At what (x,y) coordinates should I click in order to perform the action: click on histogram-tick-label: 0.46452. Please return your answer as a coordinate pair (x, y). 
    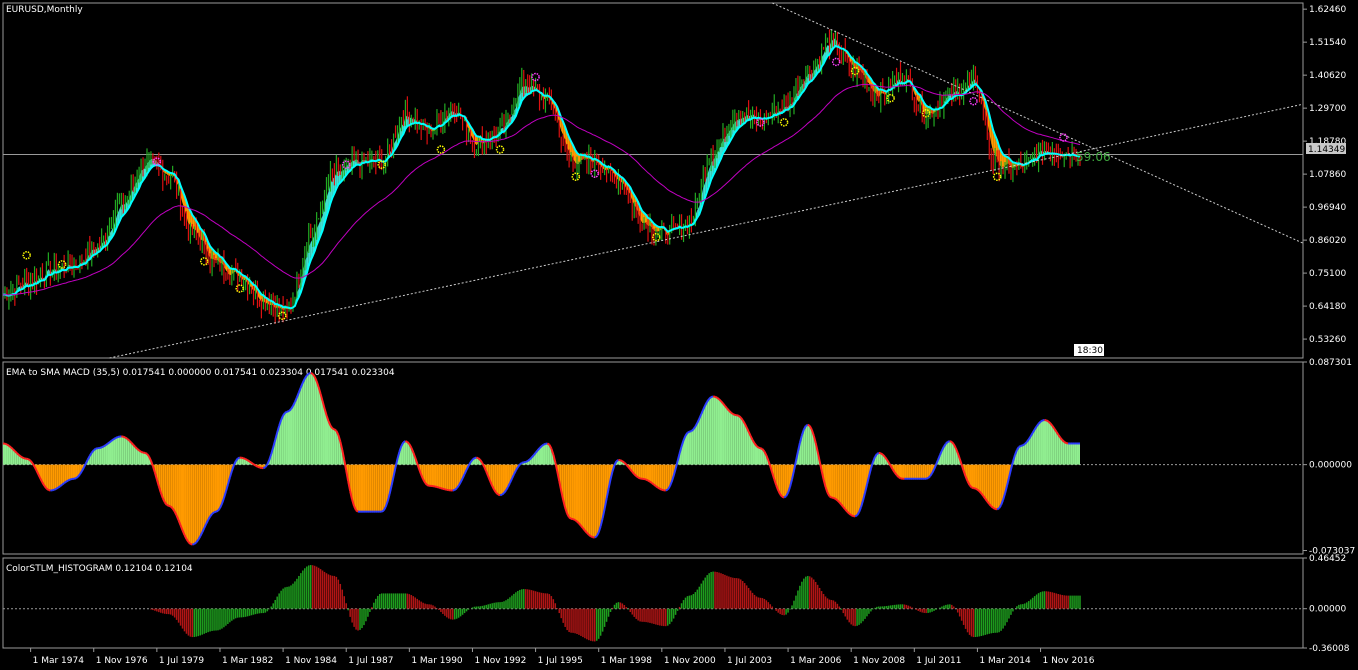
    Looking at the image, I should click on (1327, 559).